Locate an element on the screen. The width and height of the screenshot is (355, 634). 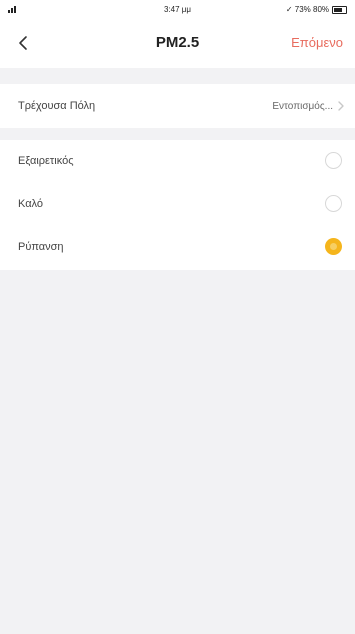
status-right-text: ✓ 73% 80% is located at coordinates (307, 9).